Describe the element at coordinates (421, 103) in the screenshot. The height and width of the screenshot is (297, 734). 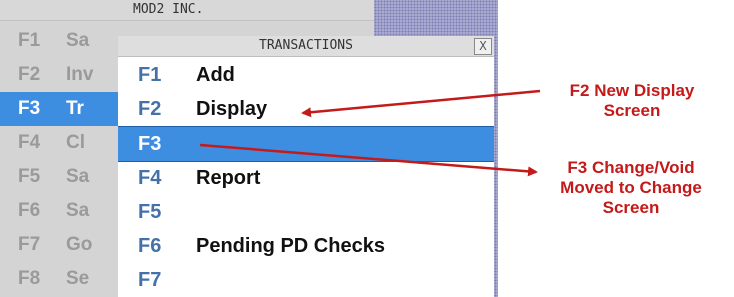
I see `arrow-to-display-option` at that location.